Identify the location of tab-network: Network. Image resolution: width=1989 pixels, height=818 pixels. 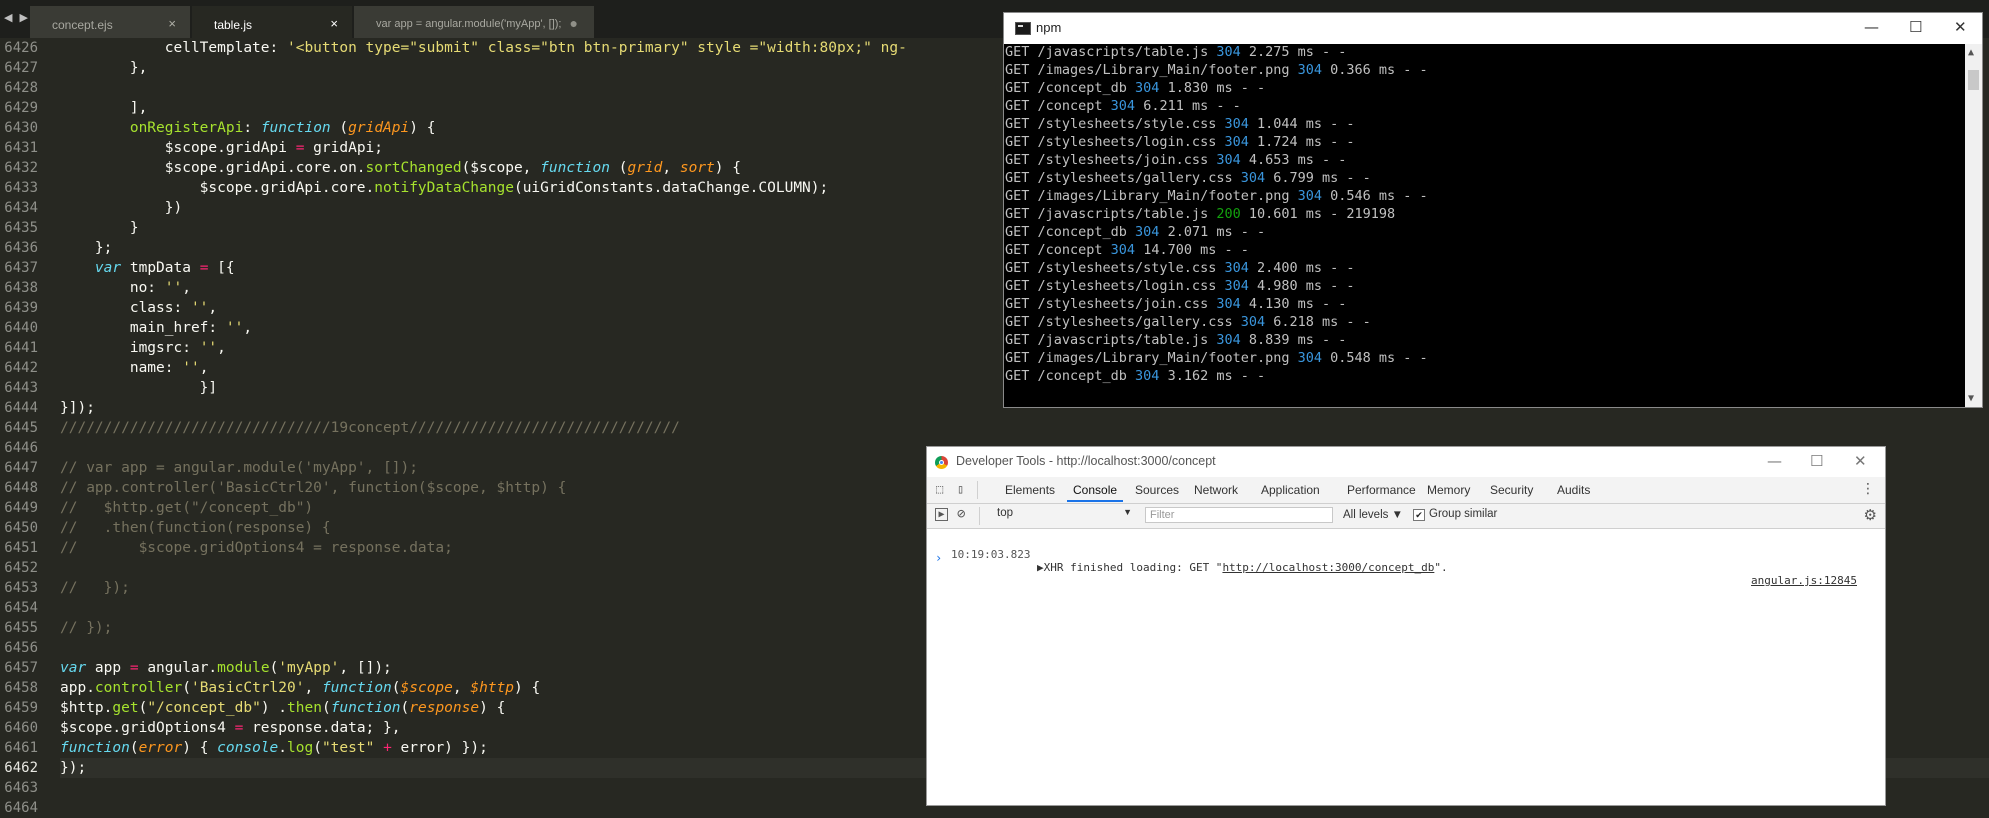
(1216, 490).